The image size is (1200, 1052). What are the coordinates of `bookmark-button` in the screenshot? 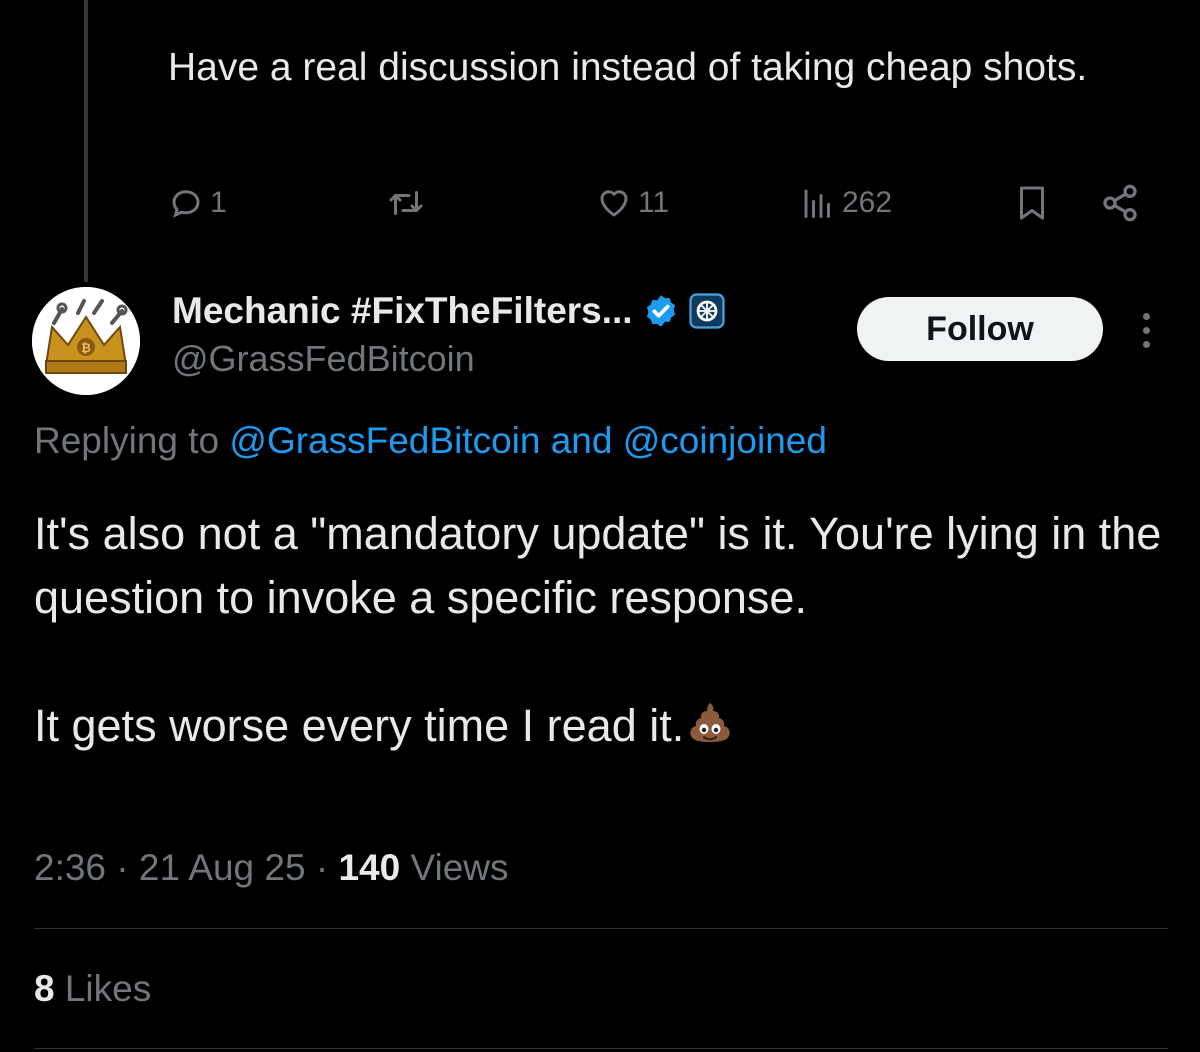 It's located at (1032, 203).